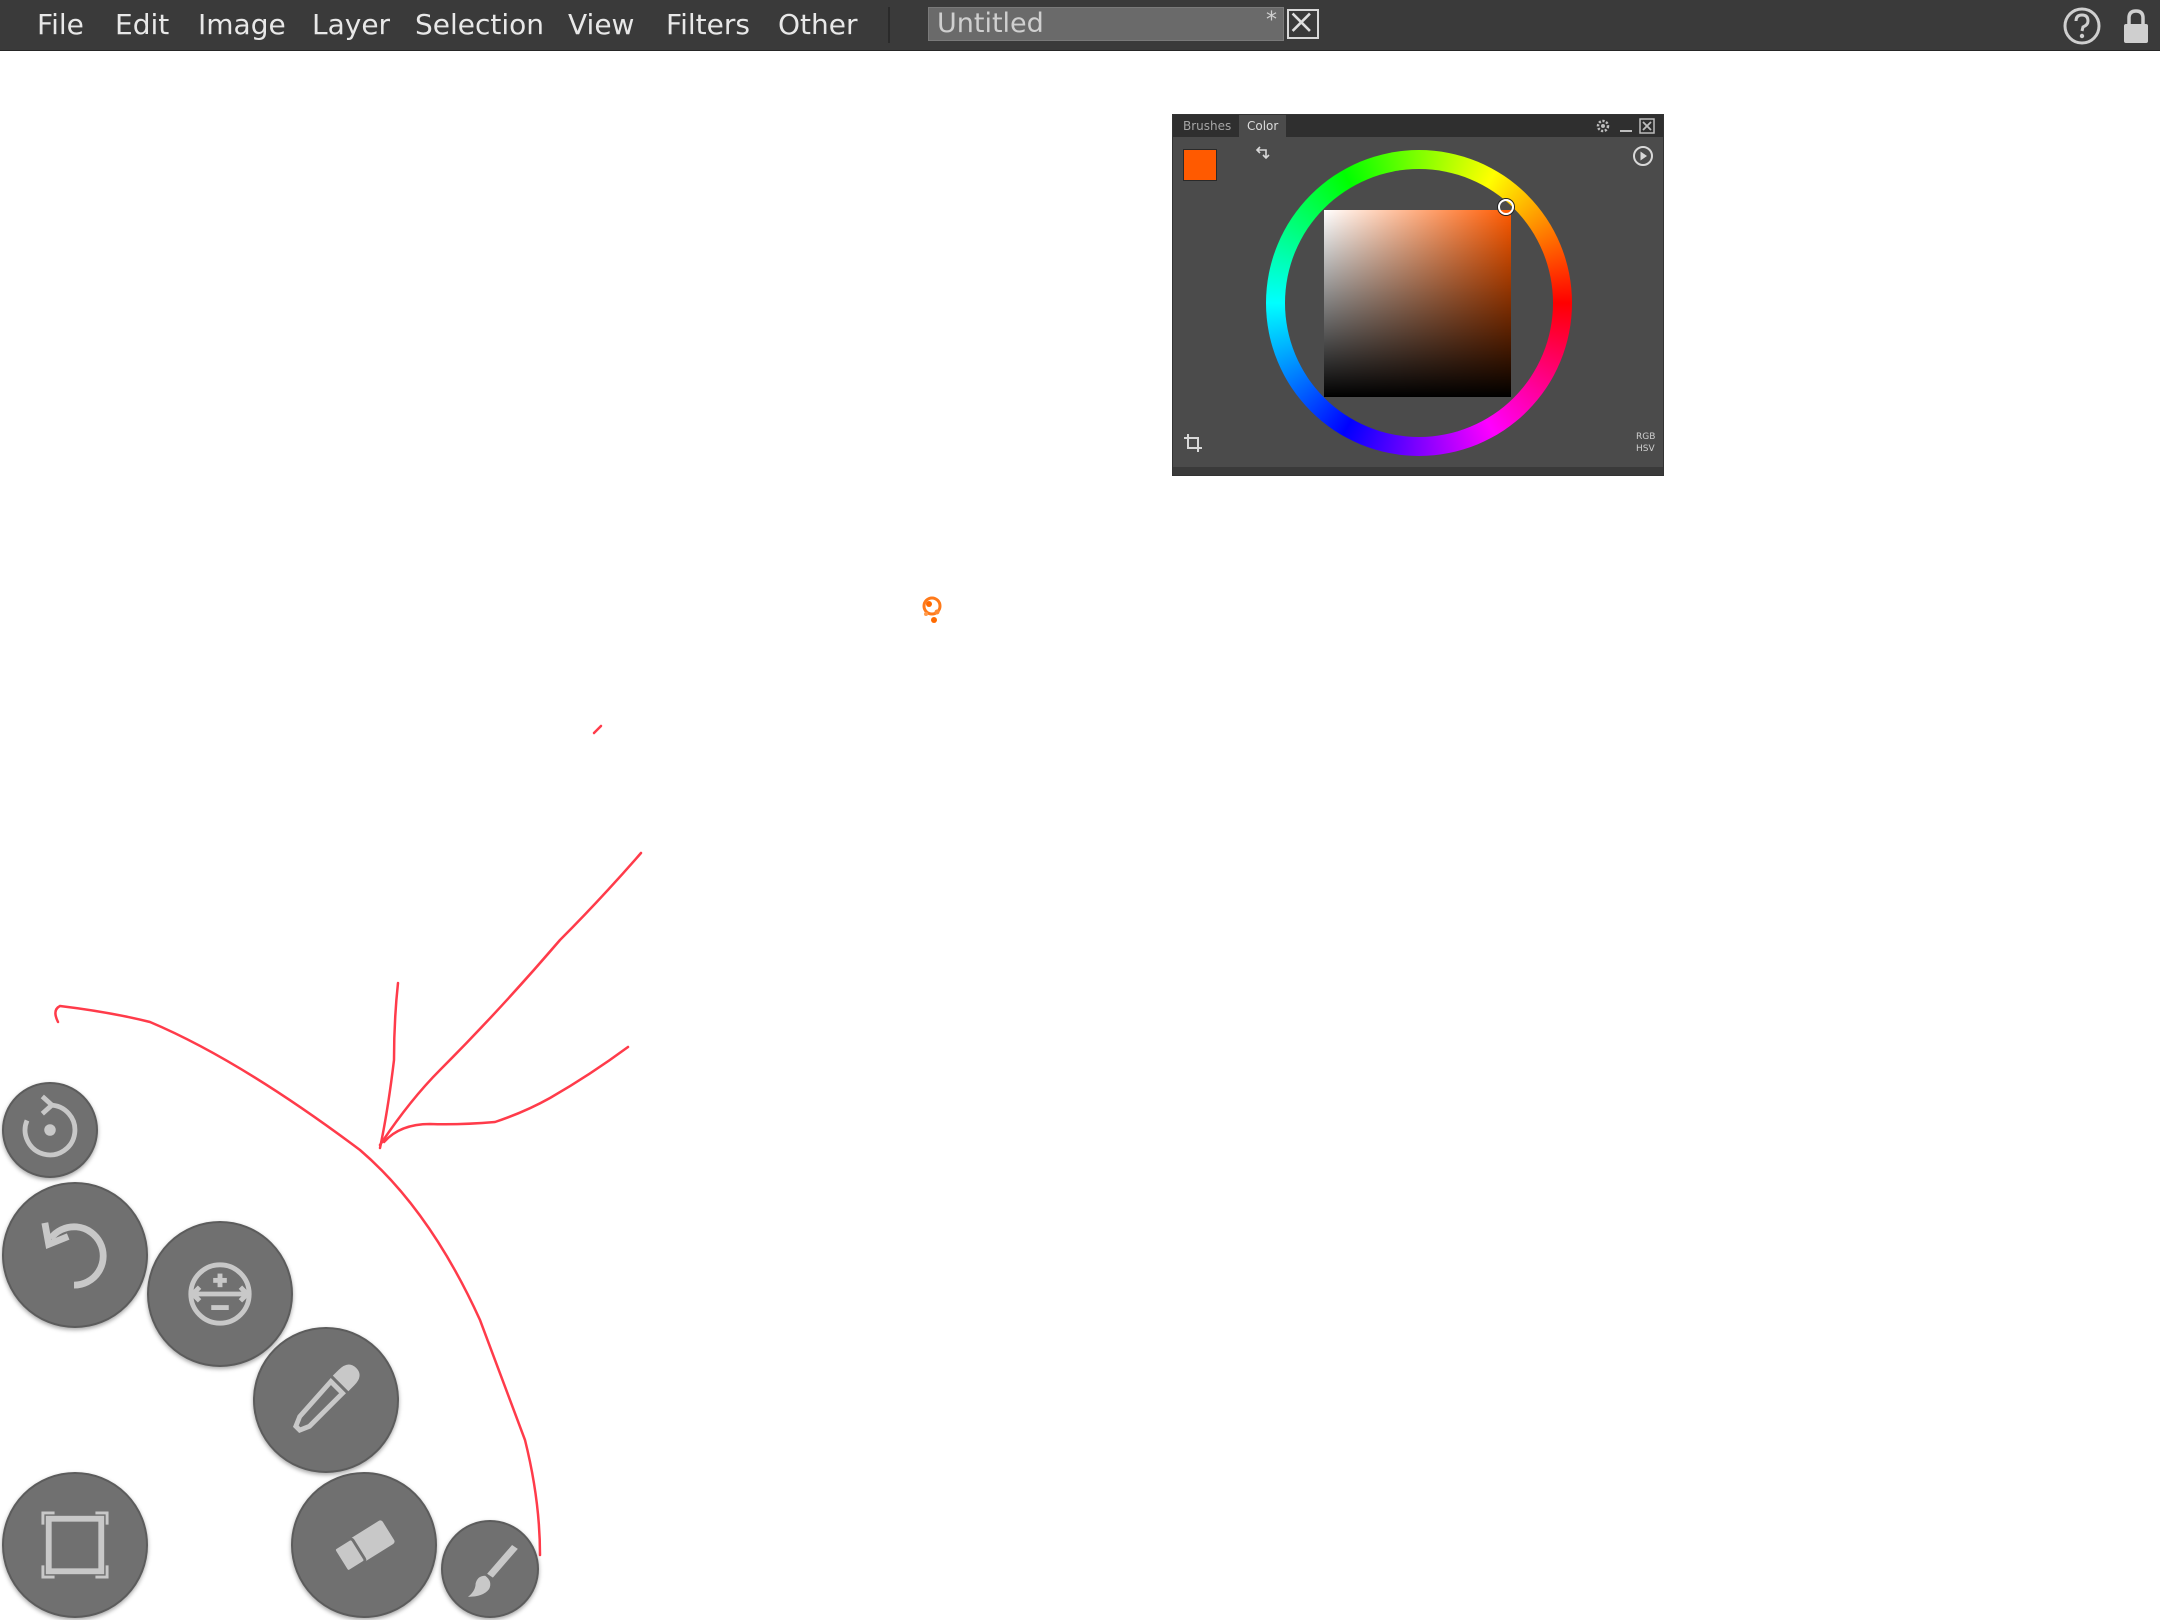 Image resolution: width=2160 pixels, height=1620 pixels. I want to click on eyedropper-button, so click(326, 1400).